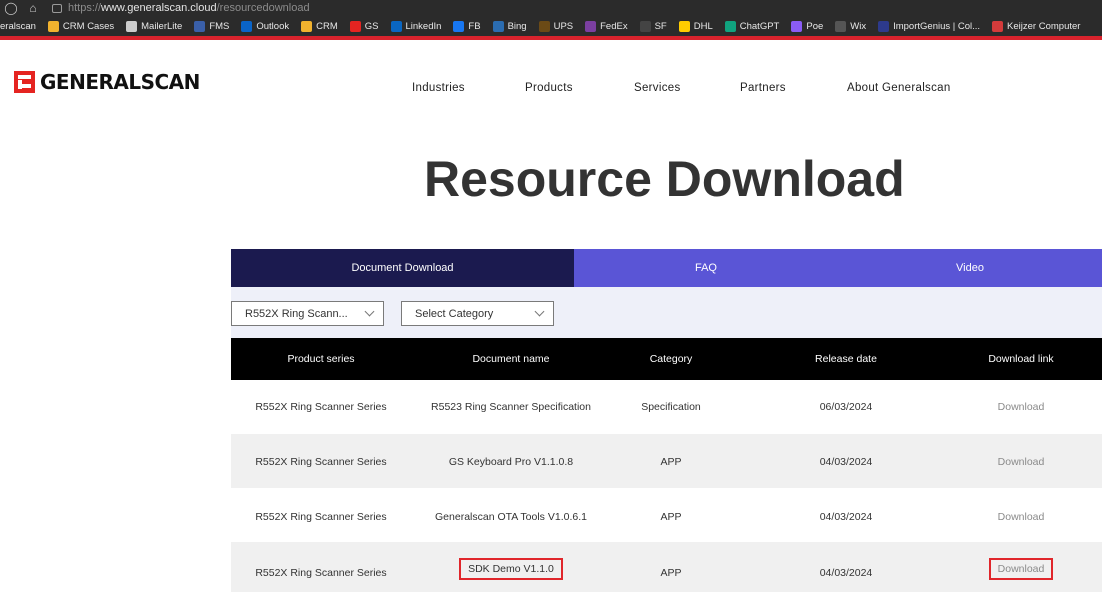 This screenshot has height=592, width=1102. I want to click on generalscan-logo: GENERALSCAN, so click(107, 82).